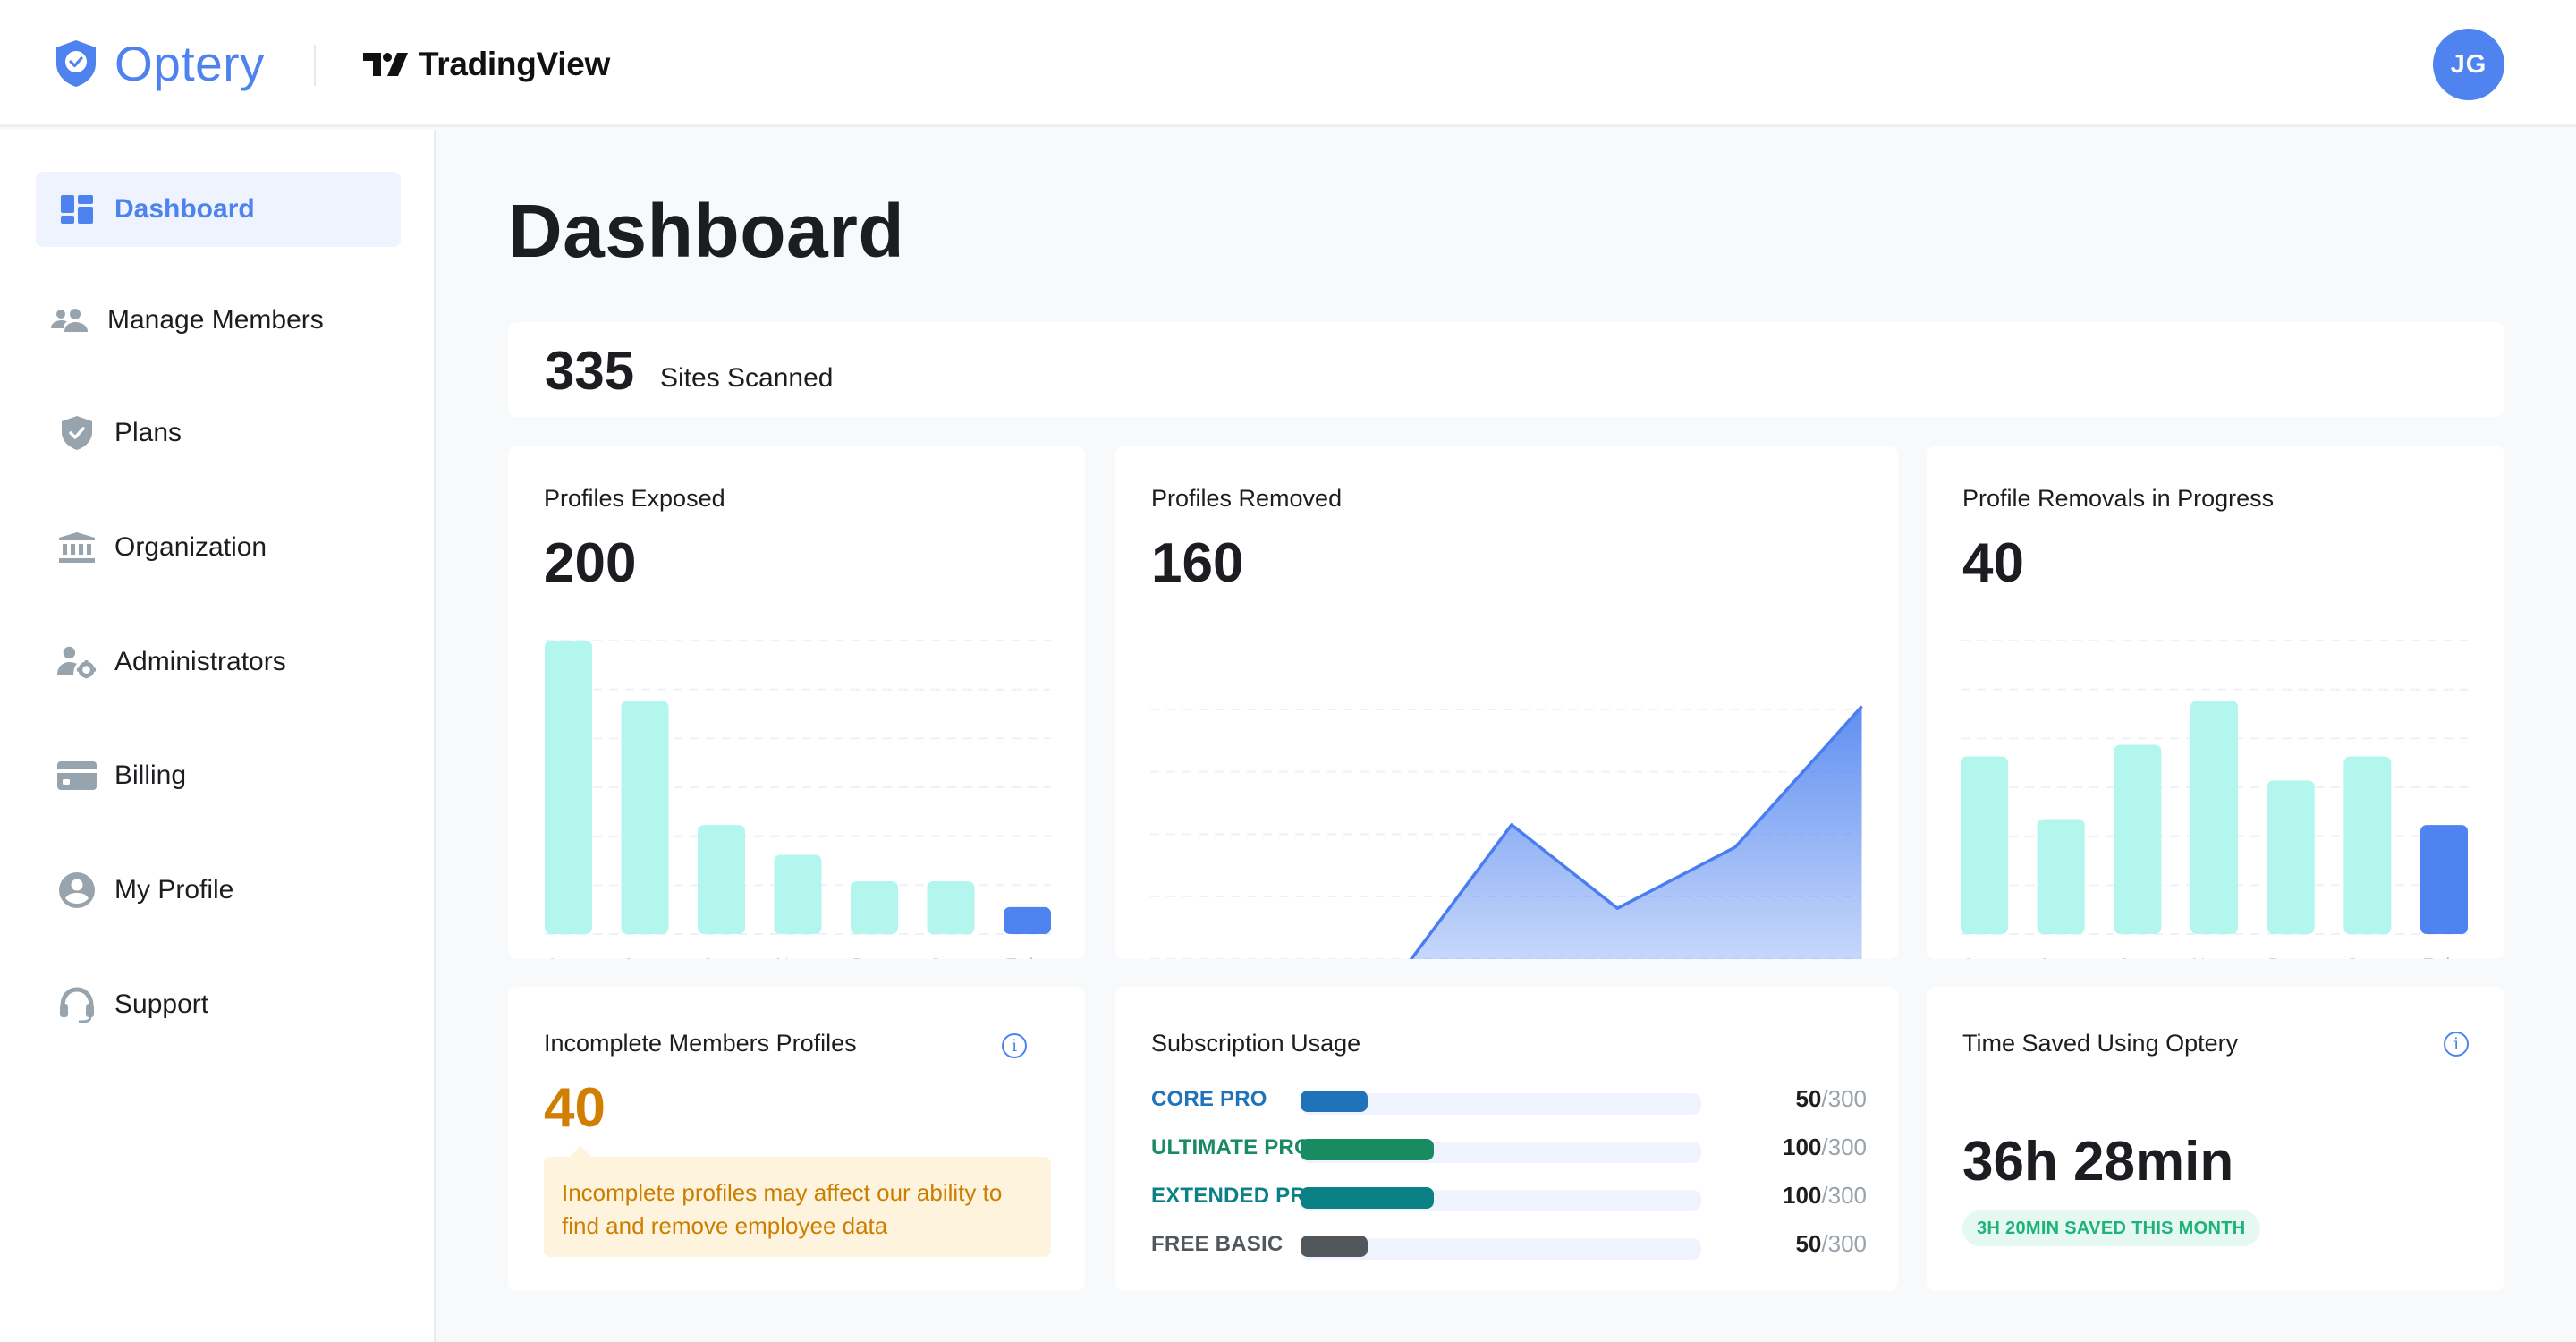  What do you see at coordinates (568, 788) in the screenshot?
I see `bar-aug` at bounding box center [568, 788].